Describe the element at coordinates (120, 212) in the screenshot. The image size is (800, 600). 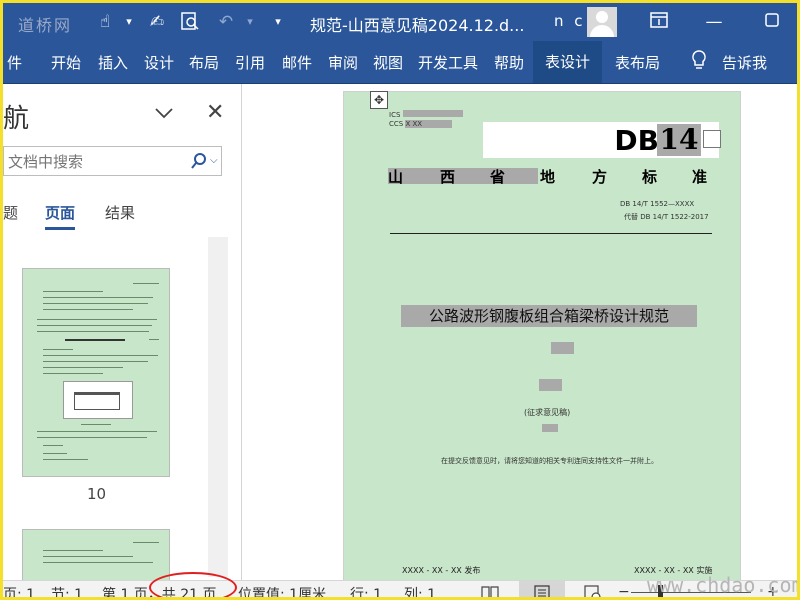
I see `tab-results: 结果` at that location.